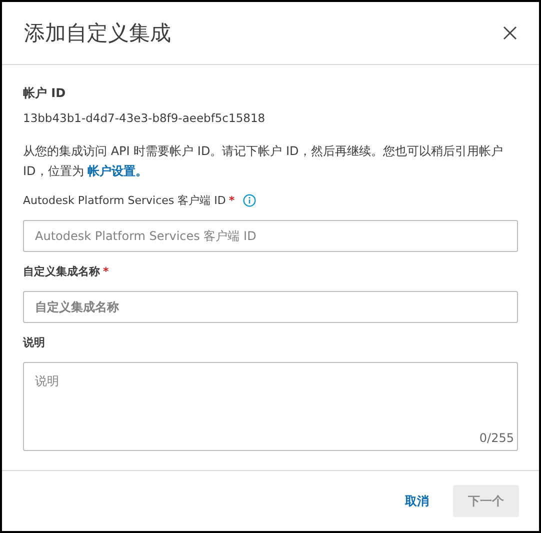 This screenshot has width=541, height=533. I want to click on text-field: 自定义集成名称, so click(270, 307).